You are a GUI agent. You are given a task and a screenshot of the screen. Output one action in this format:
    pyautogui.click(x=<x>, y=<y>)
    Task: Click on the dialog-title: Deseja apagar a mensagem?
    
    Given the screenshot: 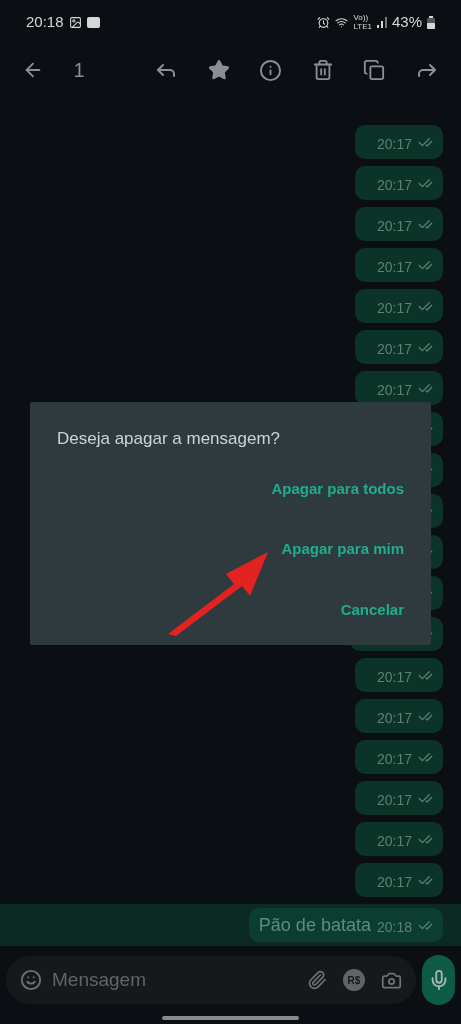 What is the action you would take?
    pyautogui.click(x=169, y=439)
    